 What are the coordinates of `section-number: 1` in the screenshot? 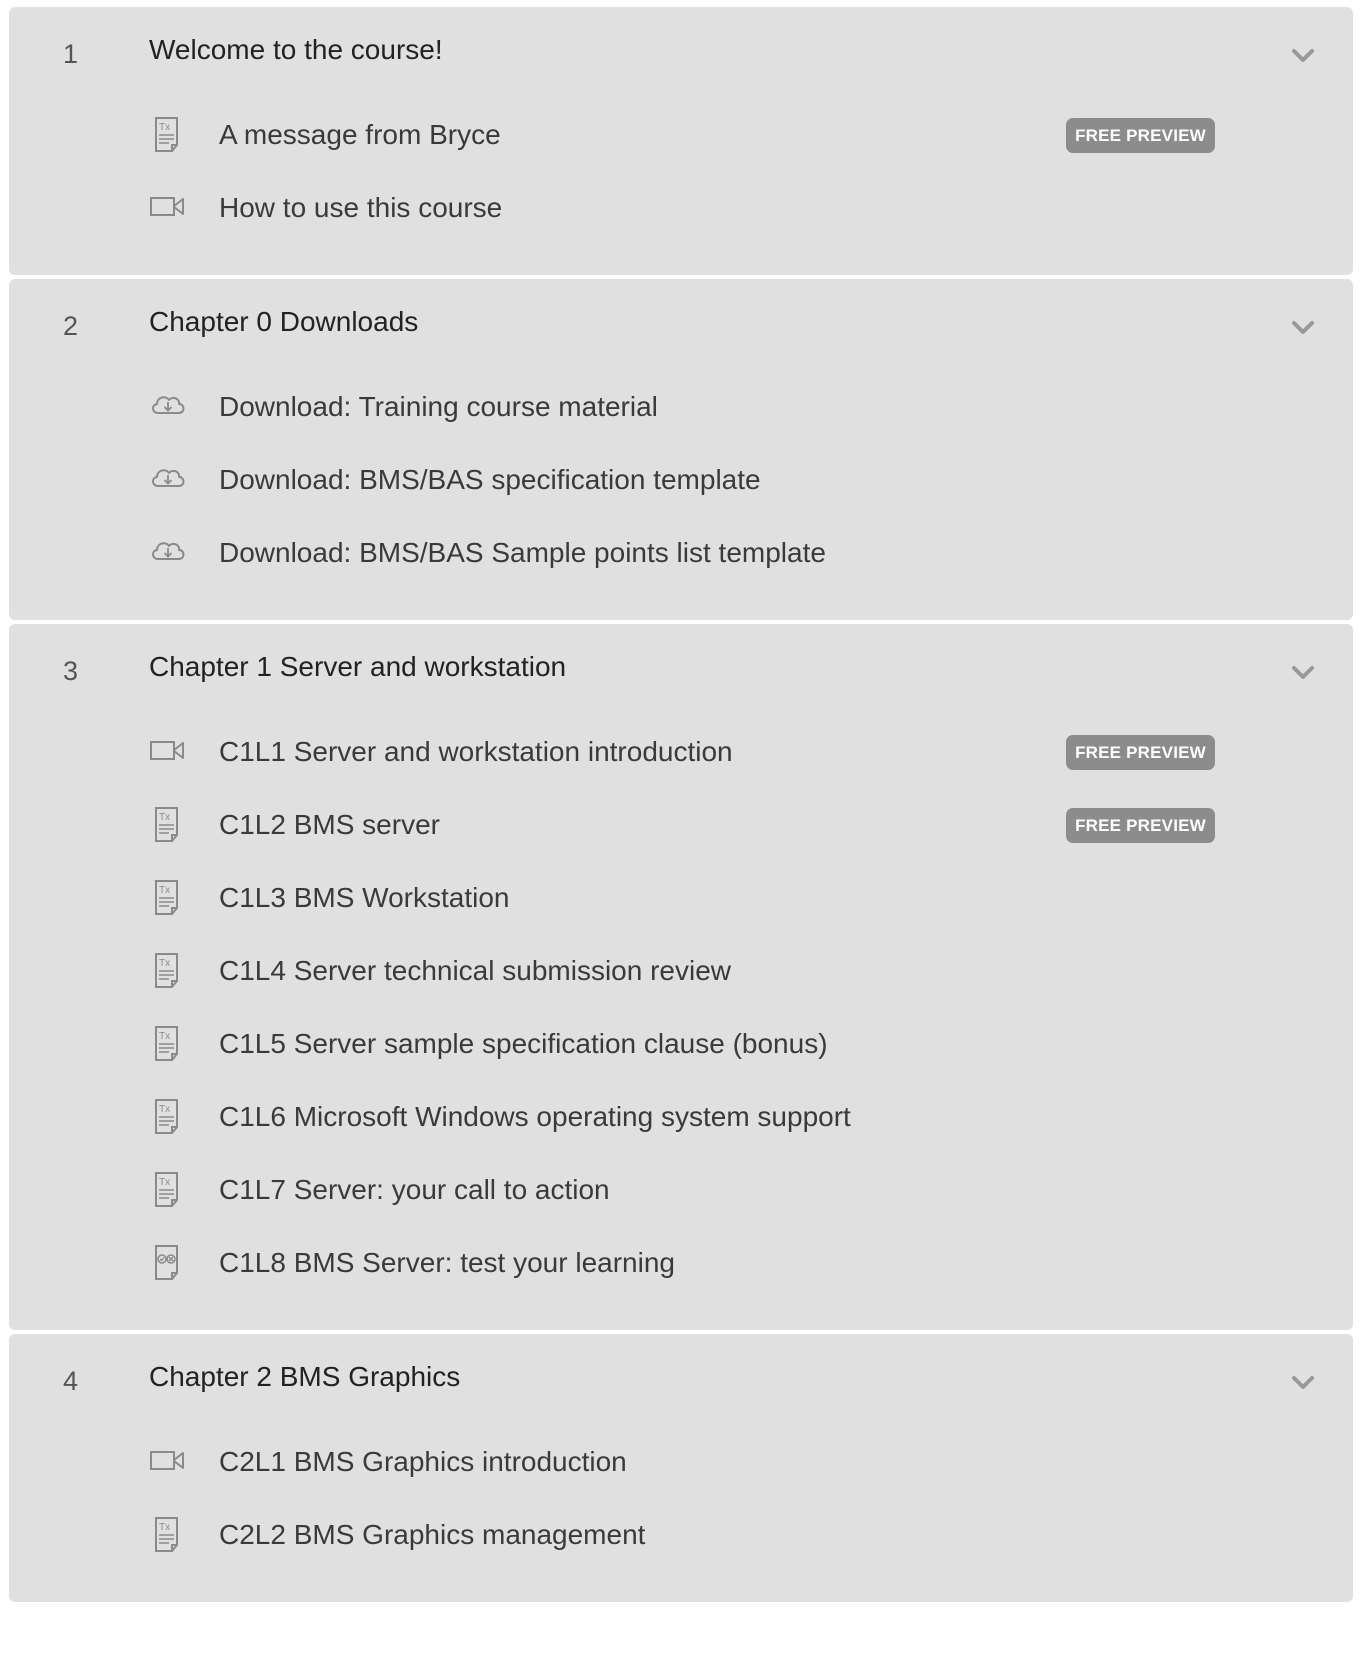 It's located at (71, 54).